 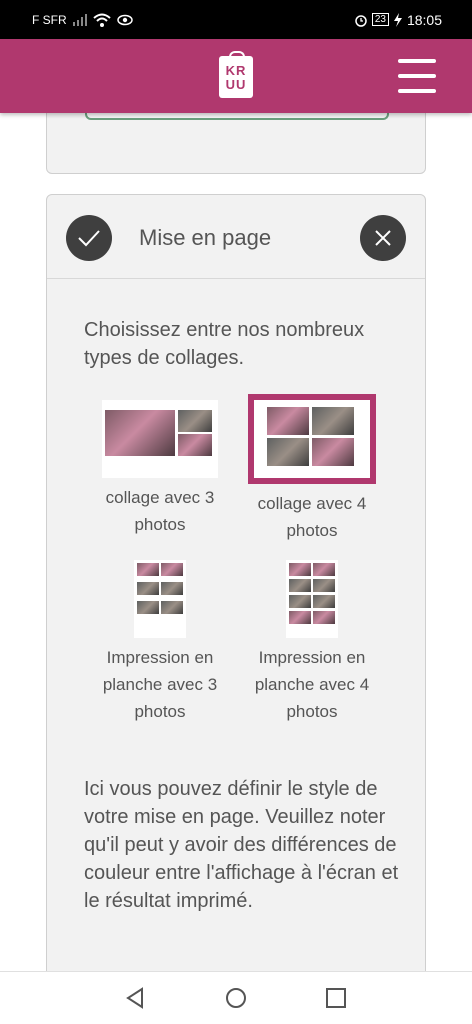 I want to click on layout-option-collage-4: collage avec 4 photos, so click(x=312, y=469).